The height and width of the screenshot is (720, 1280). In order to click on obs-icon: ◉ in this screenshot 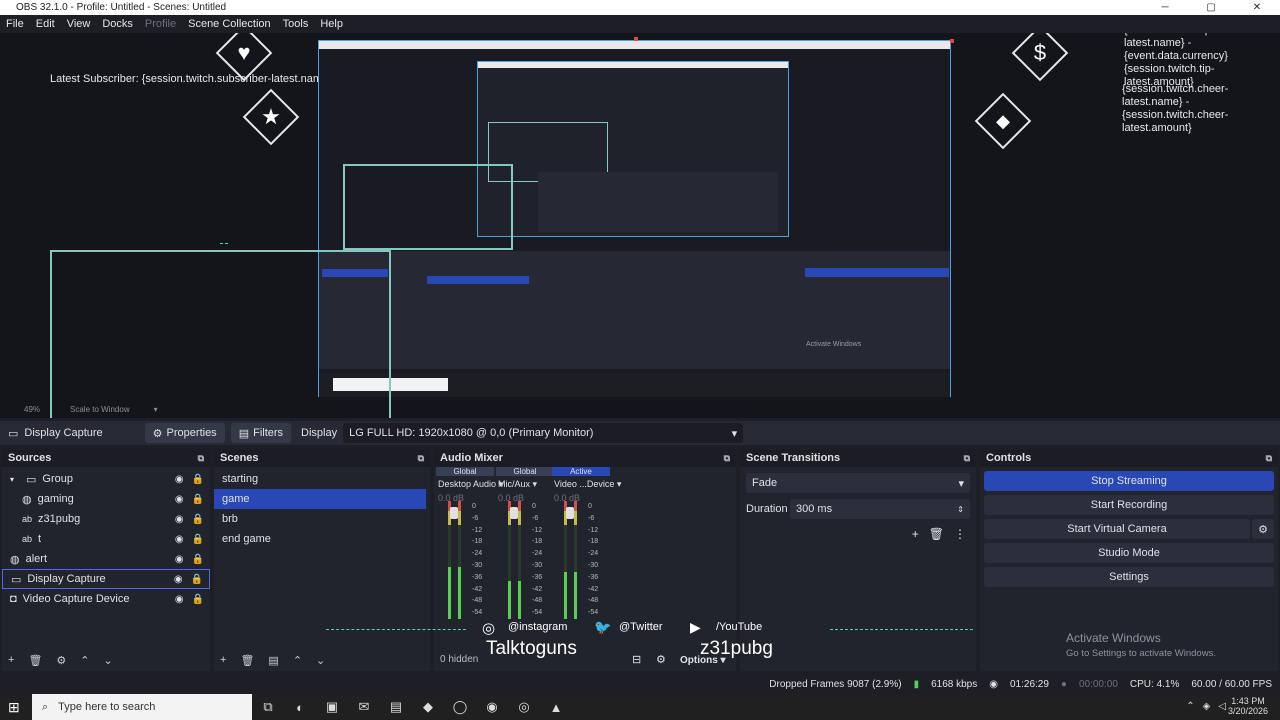, I will do `click(492, 707)`.